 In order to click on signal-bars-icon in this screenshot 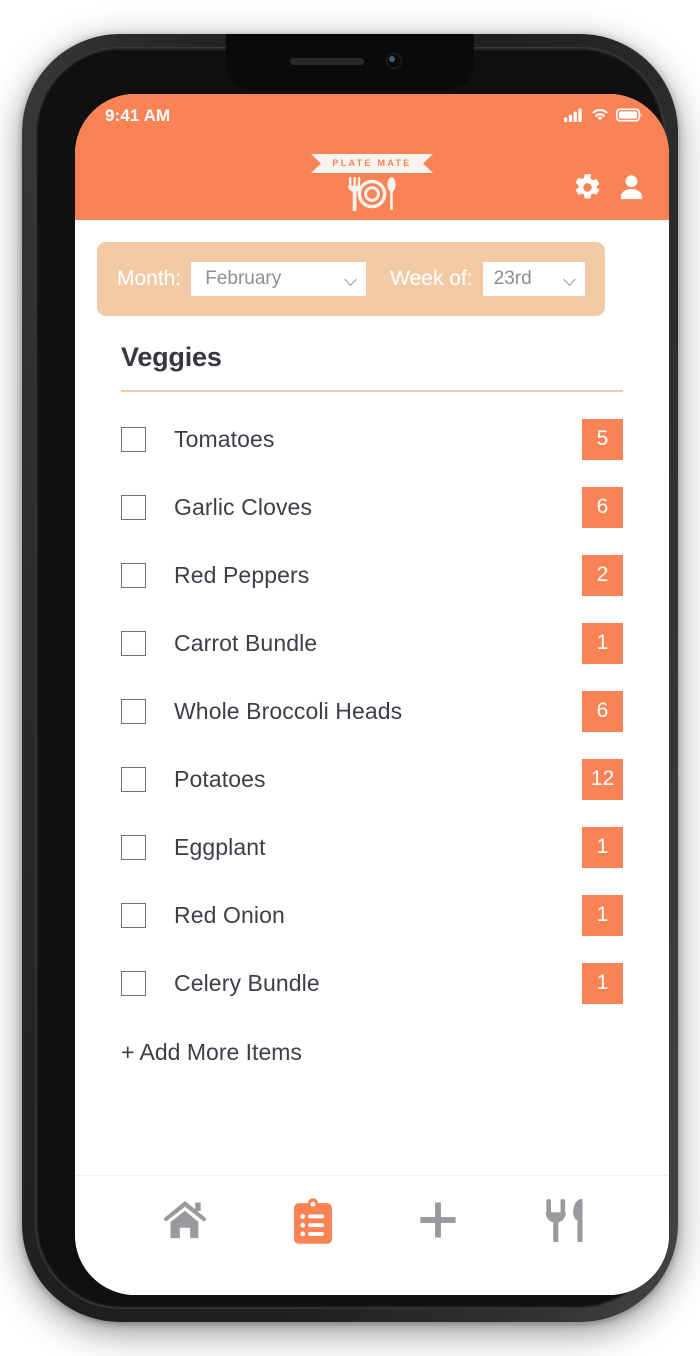, I will do `click(573, 115)`.